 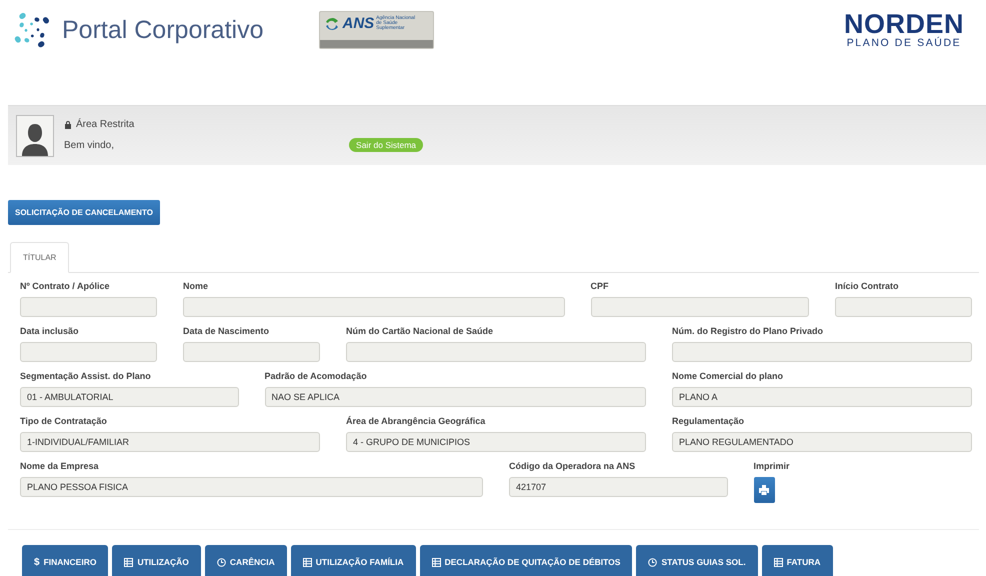 What do you see at coordinates (89, 145) in the screenshot?
I see `greeting-text: Bem vindo,` at bounding box center [89, 145].